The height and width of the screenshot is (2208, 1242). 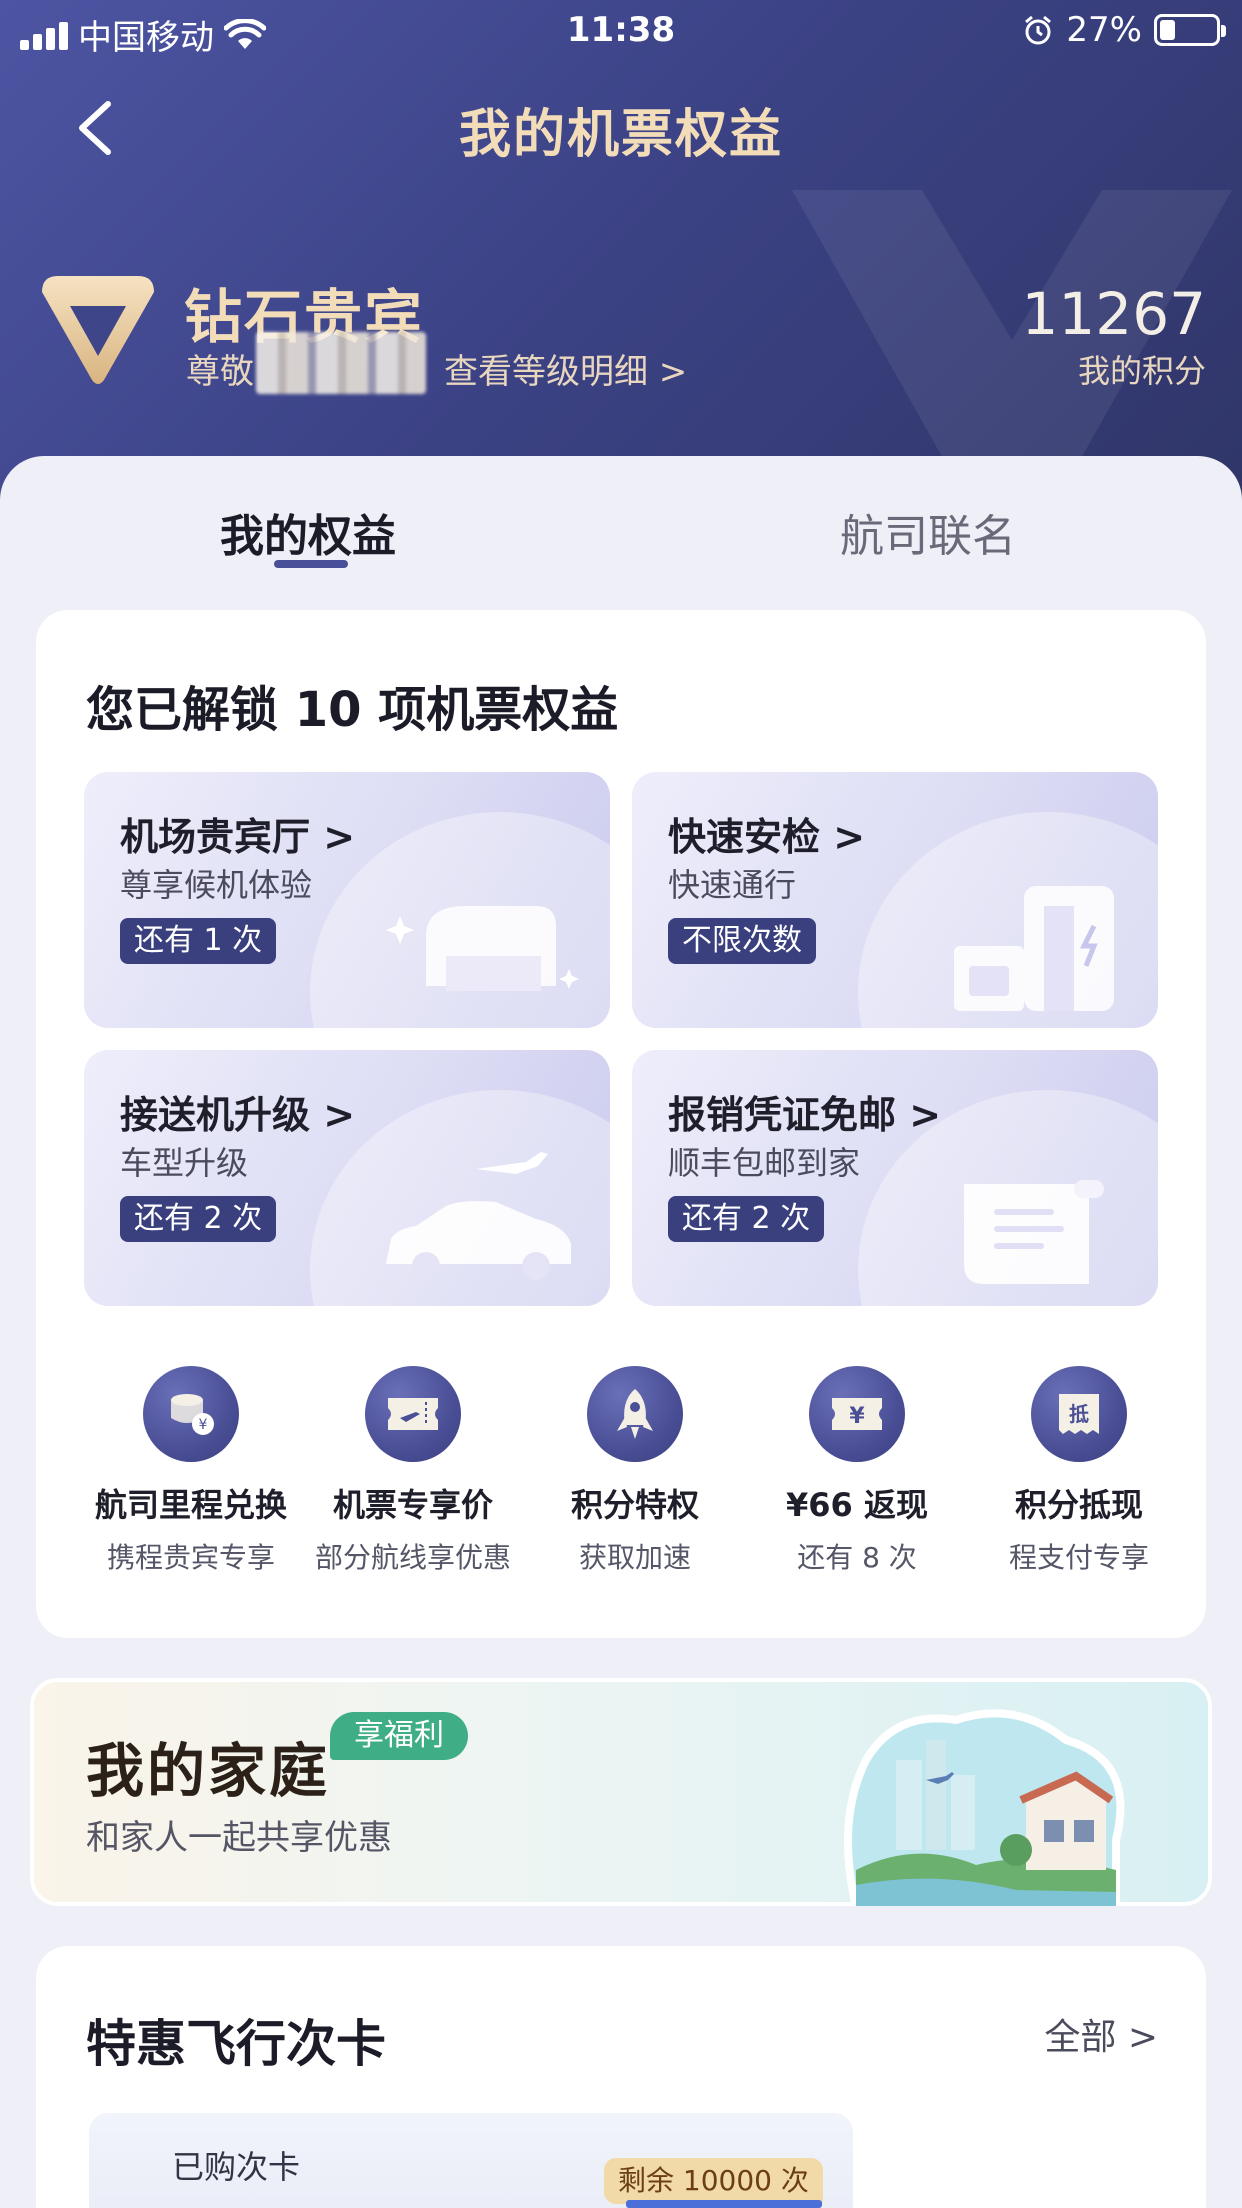 I want to click on benefit-title: 快速安检 >, so click(x=767, y=837).